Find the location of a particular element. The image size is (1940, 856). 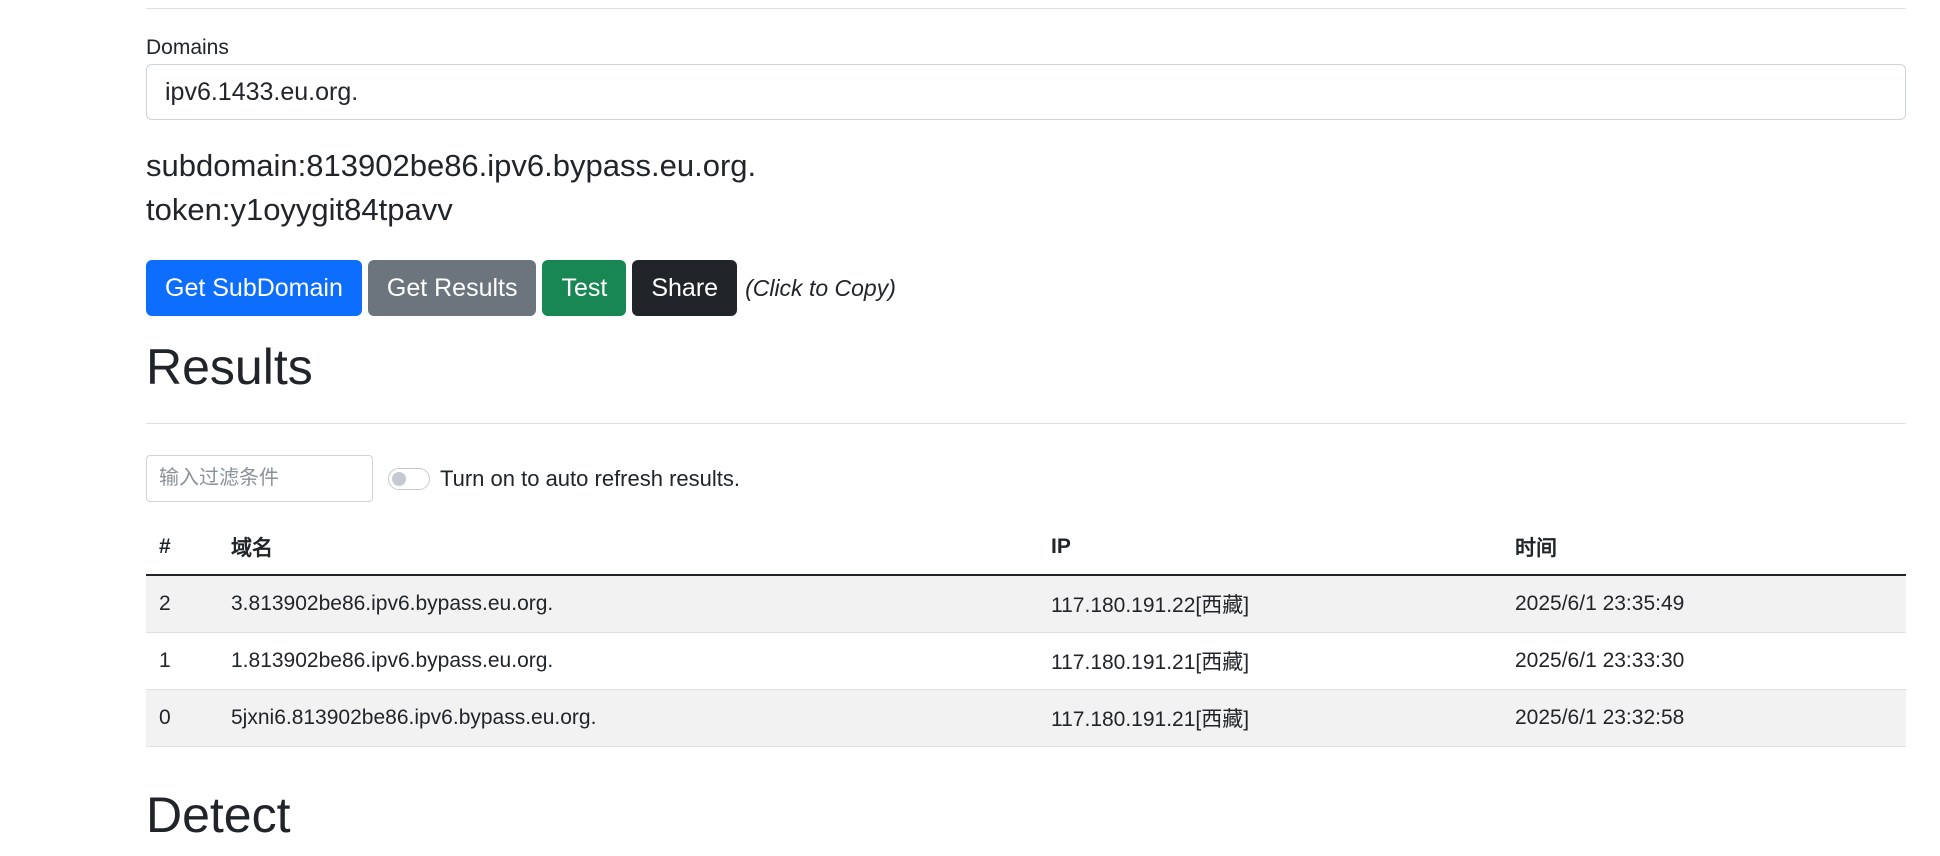

cell-time: 2025/6/1 23:32:58 is located at coordinates (1704, 718).